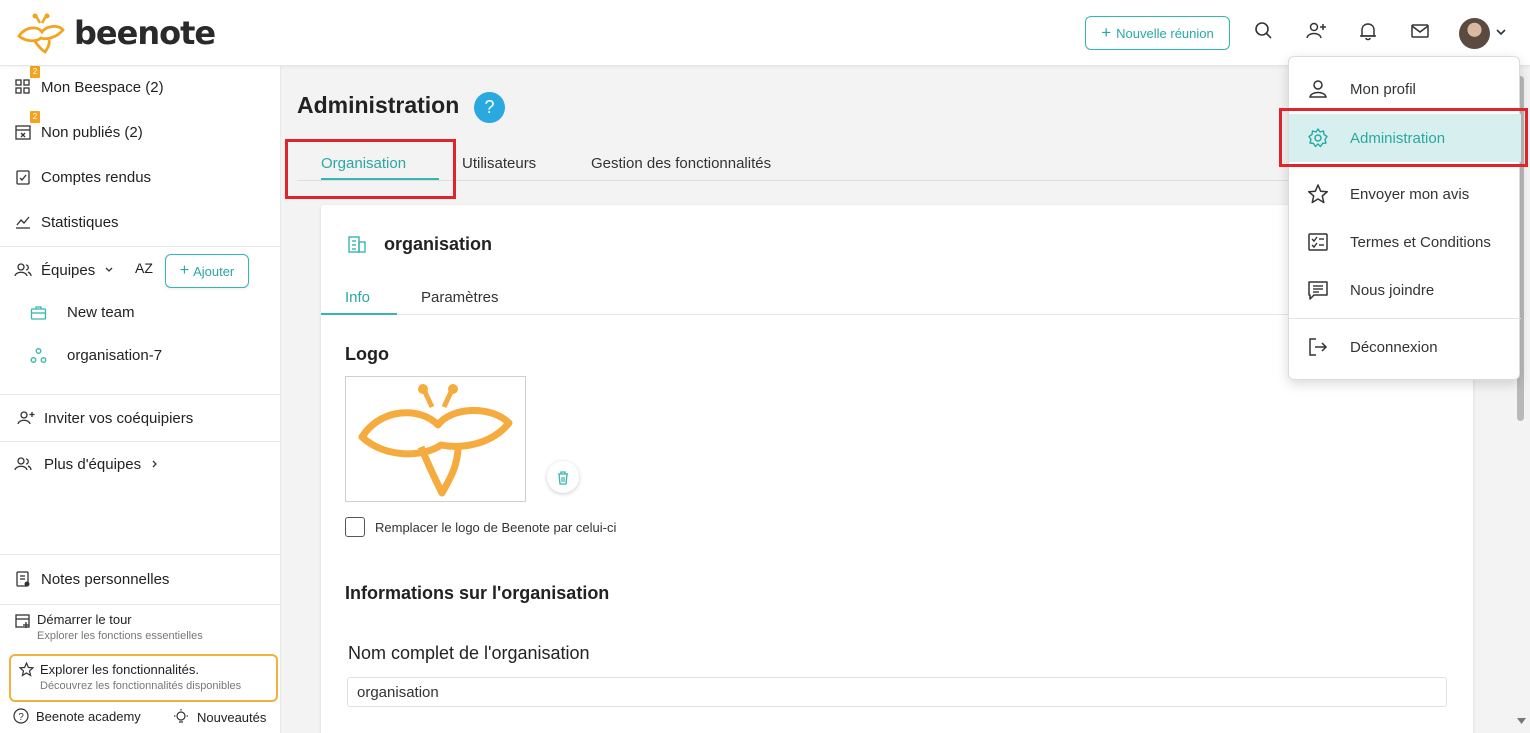 This screenshot has height=733, width=1530. What do you see at coordinates (38, 355) in the screenshot?
I see `network-icon` at bounding box center [38, 355].